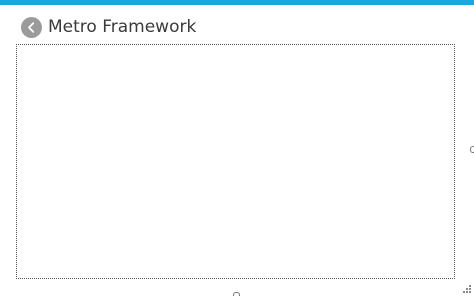  I want to click on chevron-left-icon, so click(31, 27).